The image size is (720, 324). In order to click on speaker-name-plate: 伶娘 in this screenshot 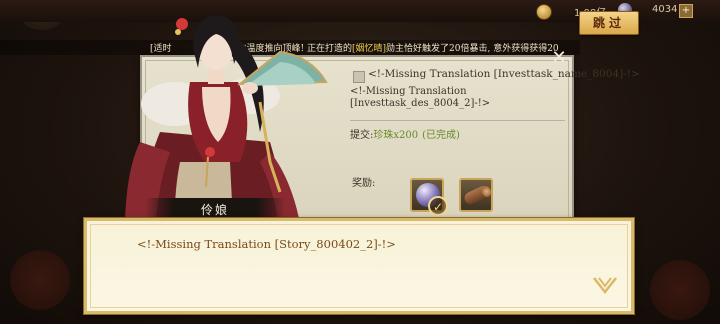, I will do `click(215, 209)`.